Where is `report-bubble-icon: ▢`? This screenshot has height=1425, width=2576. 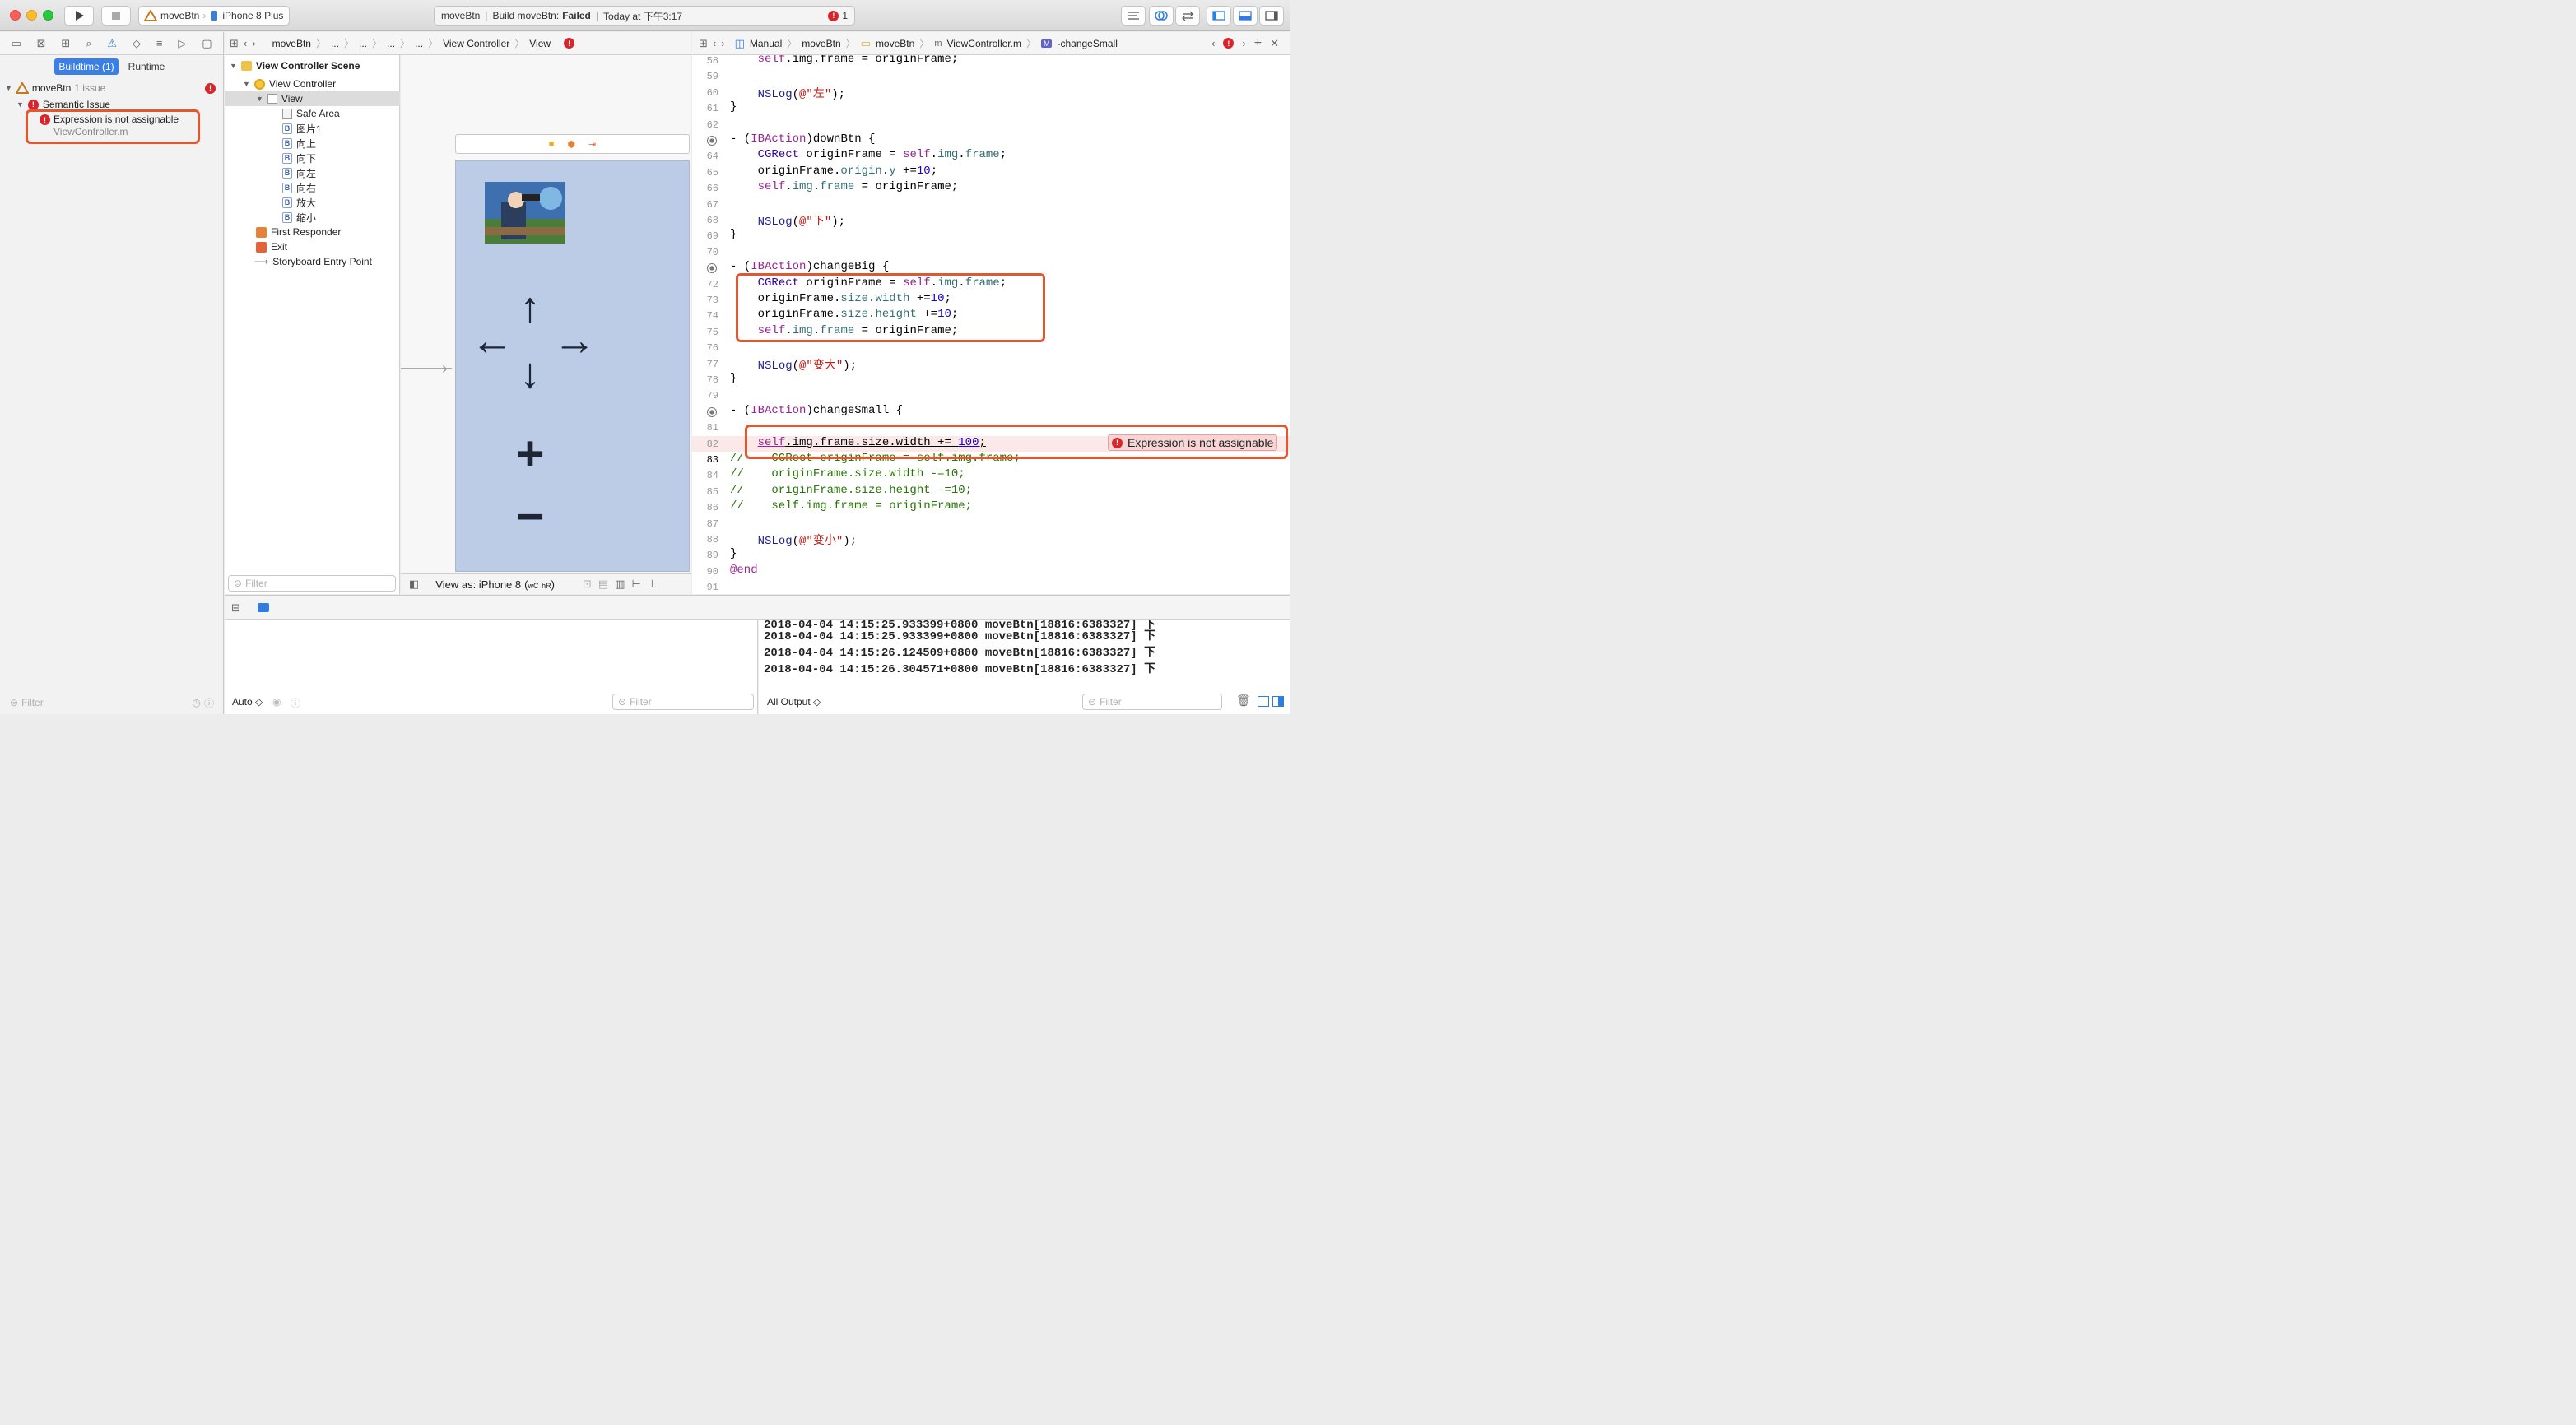
report-bubble-icon: ▢ is located at coordinates (207, 43).